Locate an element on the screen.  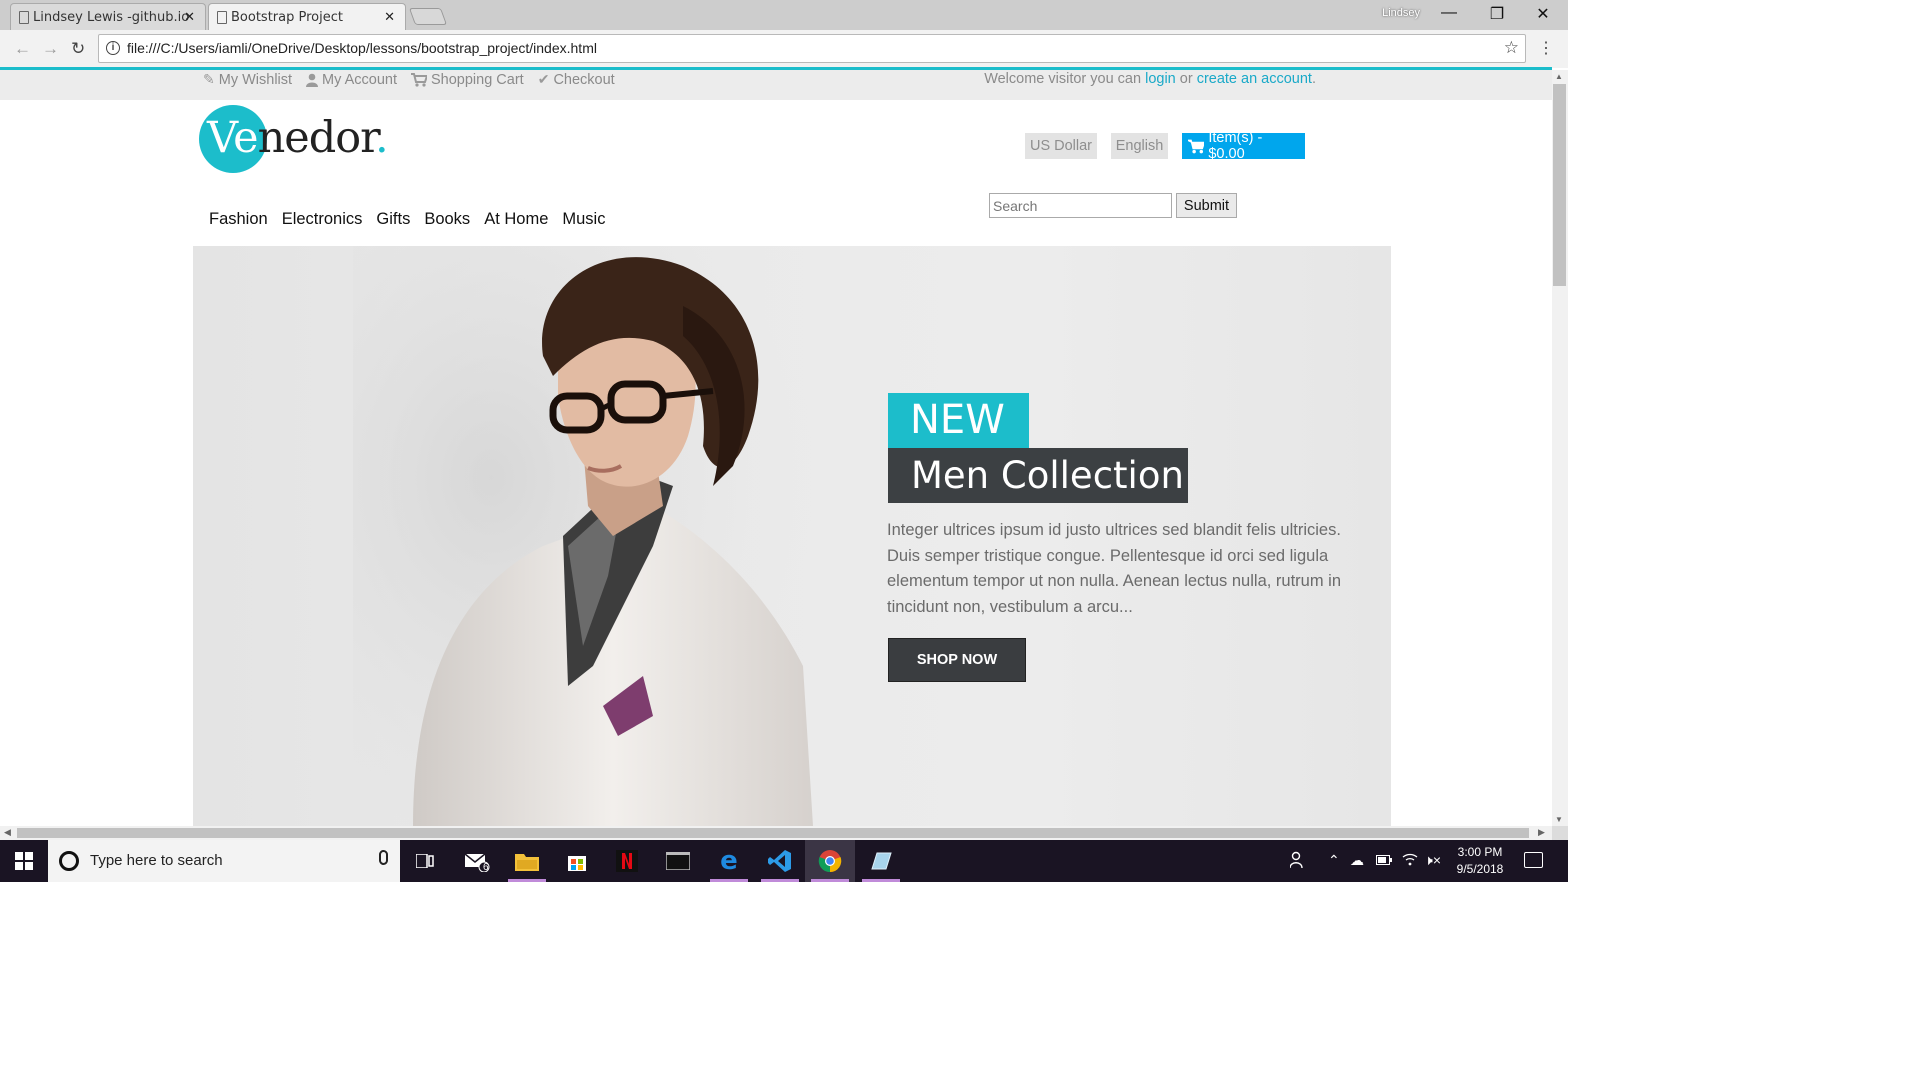
wishlist-link: ✎ My Wishlist is located at coordinates (247, 79).